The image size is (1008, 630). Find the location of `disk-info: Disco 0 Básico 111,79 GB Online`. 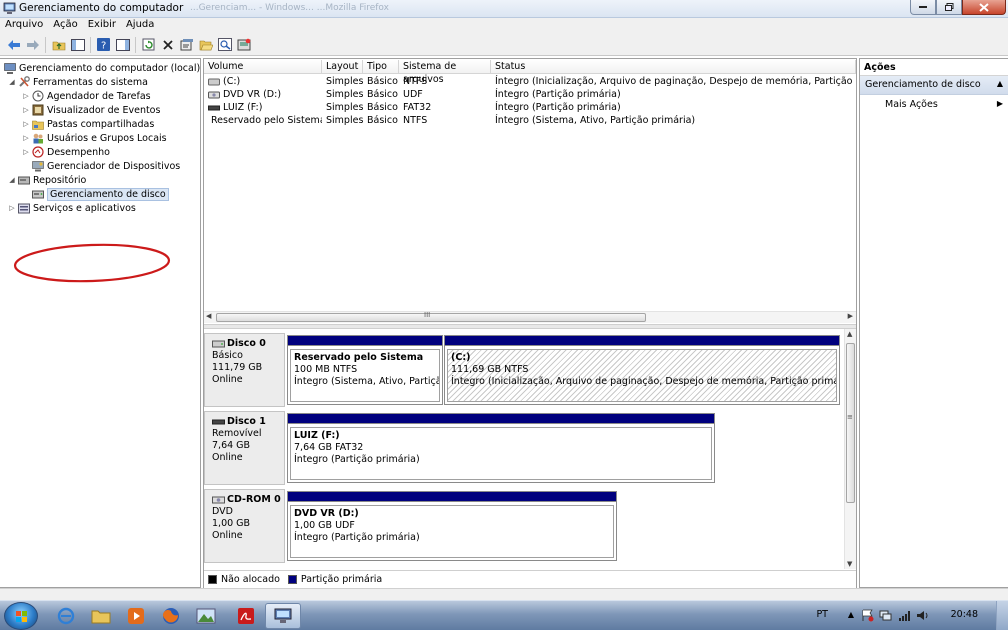

disk-info: Disco 0 Básico 111,79 GB Online is located at coordinates (244, 370).